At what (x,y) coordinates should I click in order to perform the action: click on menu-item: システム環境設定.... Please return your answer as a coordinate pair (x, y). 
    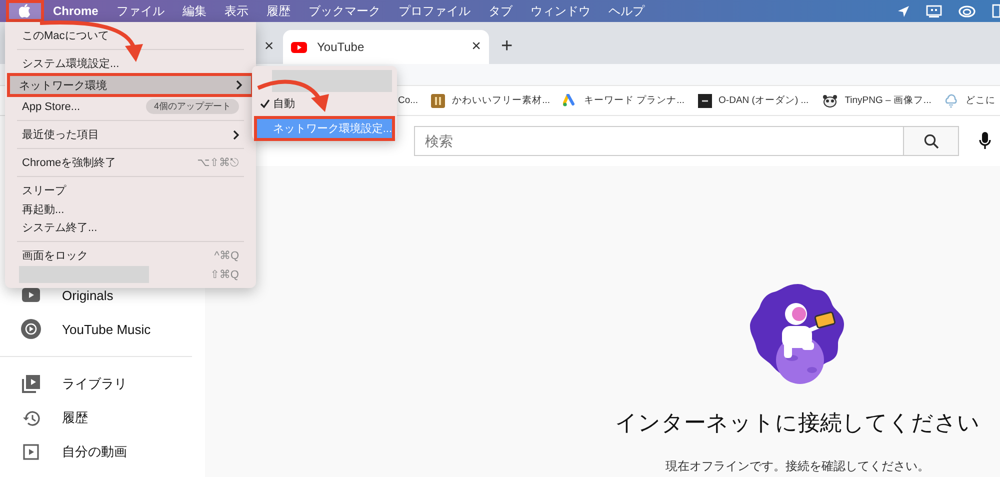
    Looking at the image, I should click on (130, 63).